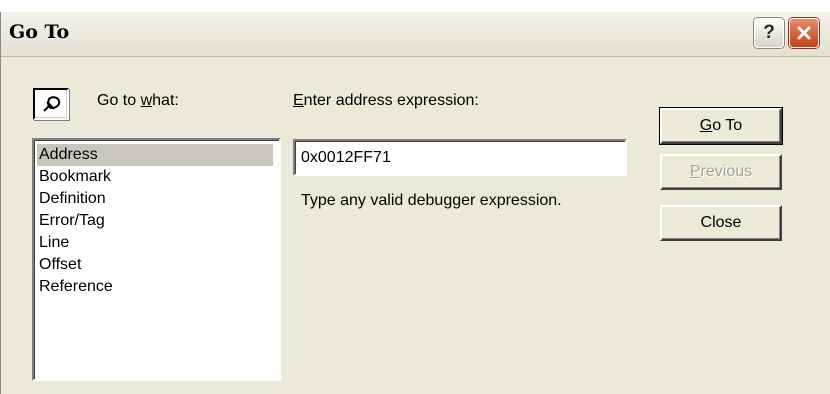 This screenshot has height=394, width=830. Describe the element at coordinates (158, 243) in the screenshot. I see `list-item: Line` at that location.